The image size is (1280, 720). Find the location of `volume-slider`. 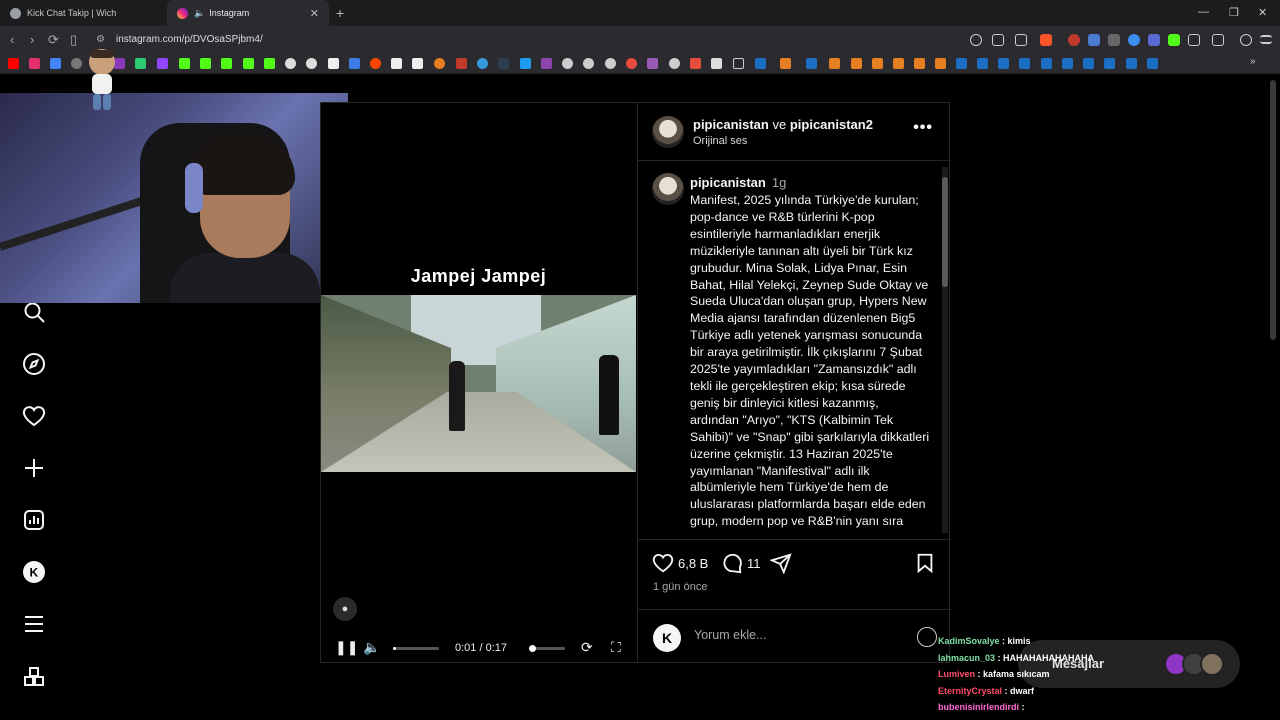

volume-slider is located at coordinates (547, 648).